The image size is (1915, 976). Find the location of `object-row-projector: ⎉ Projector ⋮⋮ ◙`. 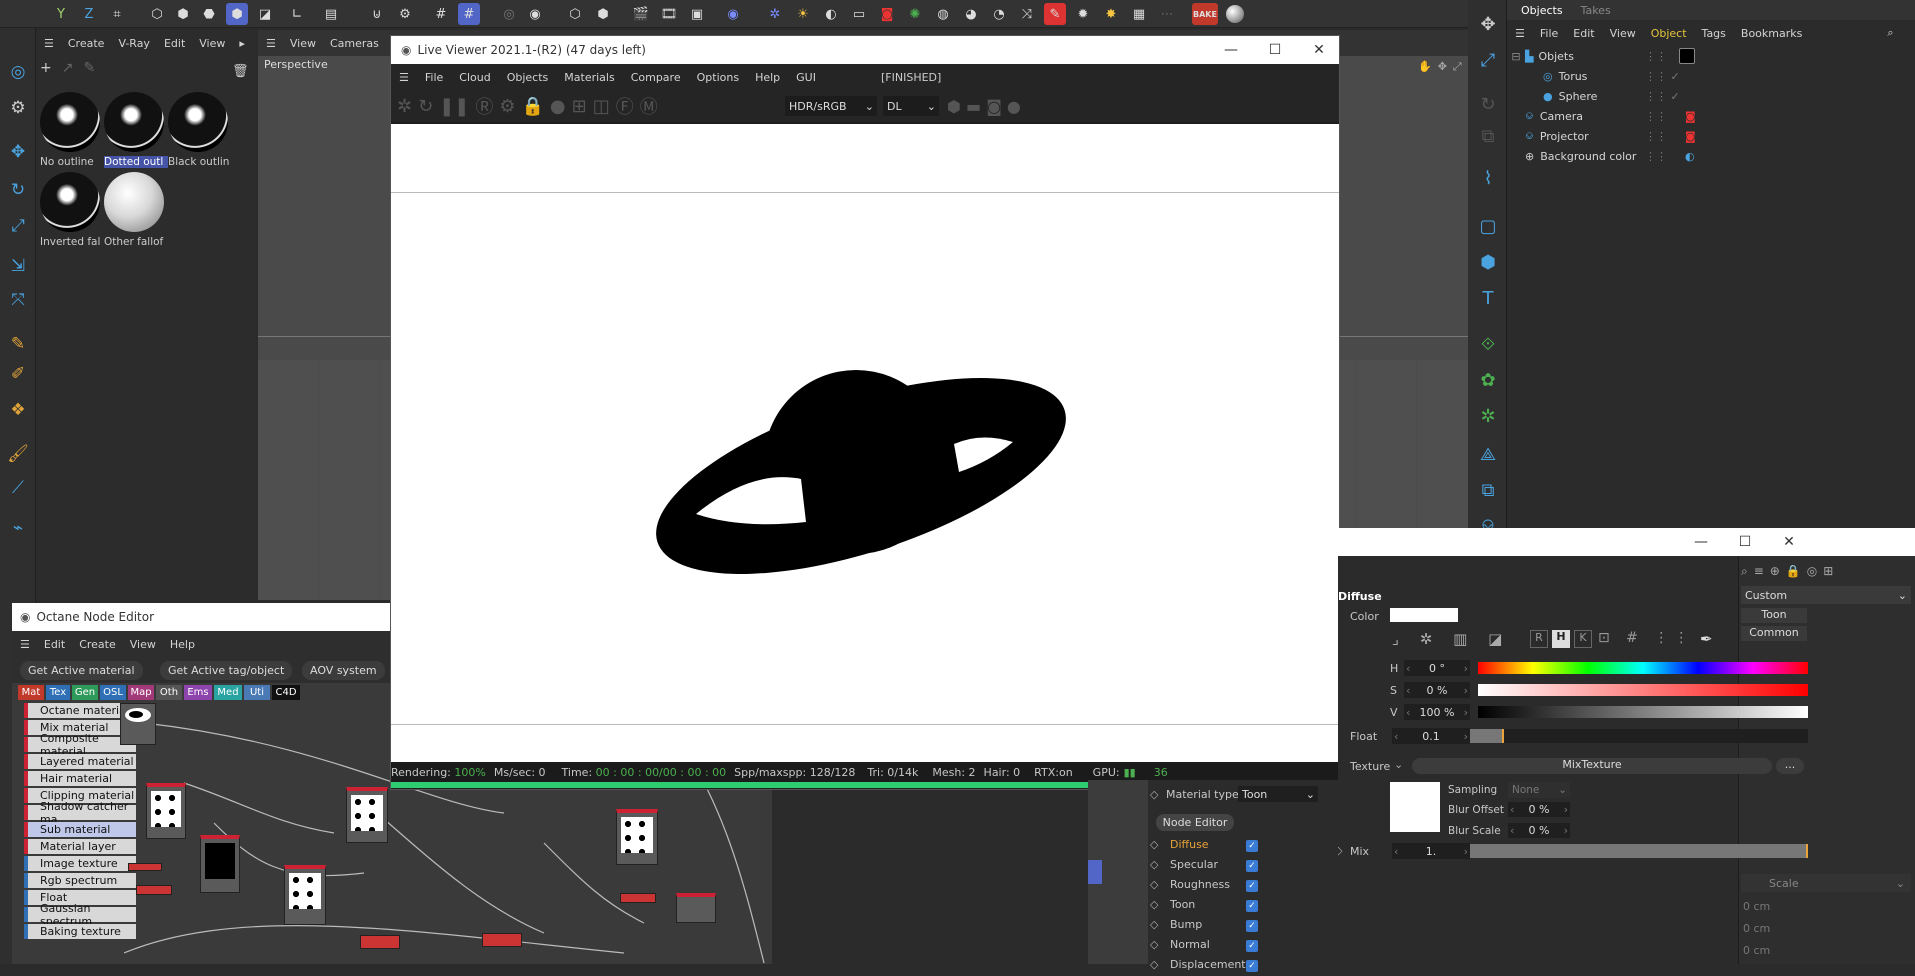

object-row-projector: ⎉ Projector ⋮⋮ ◙ is located at coordinates (1711, 136).